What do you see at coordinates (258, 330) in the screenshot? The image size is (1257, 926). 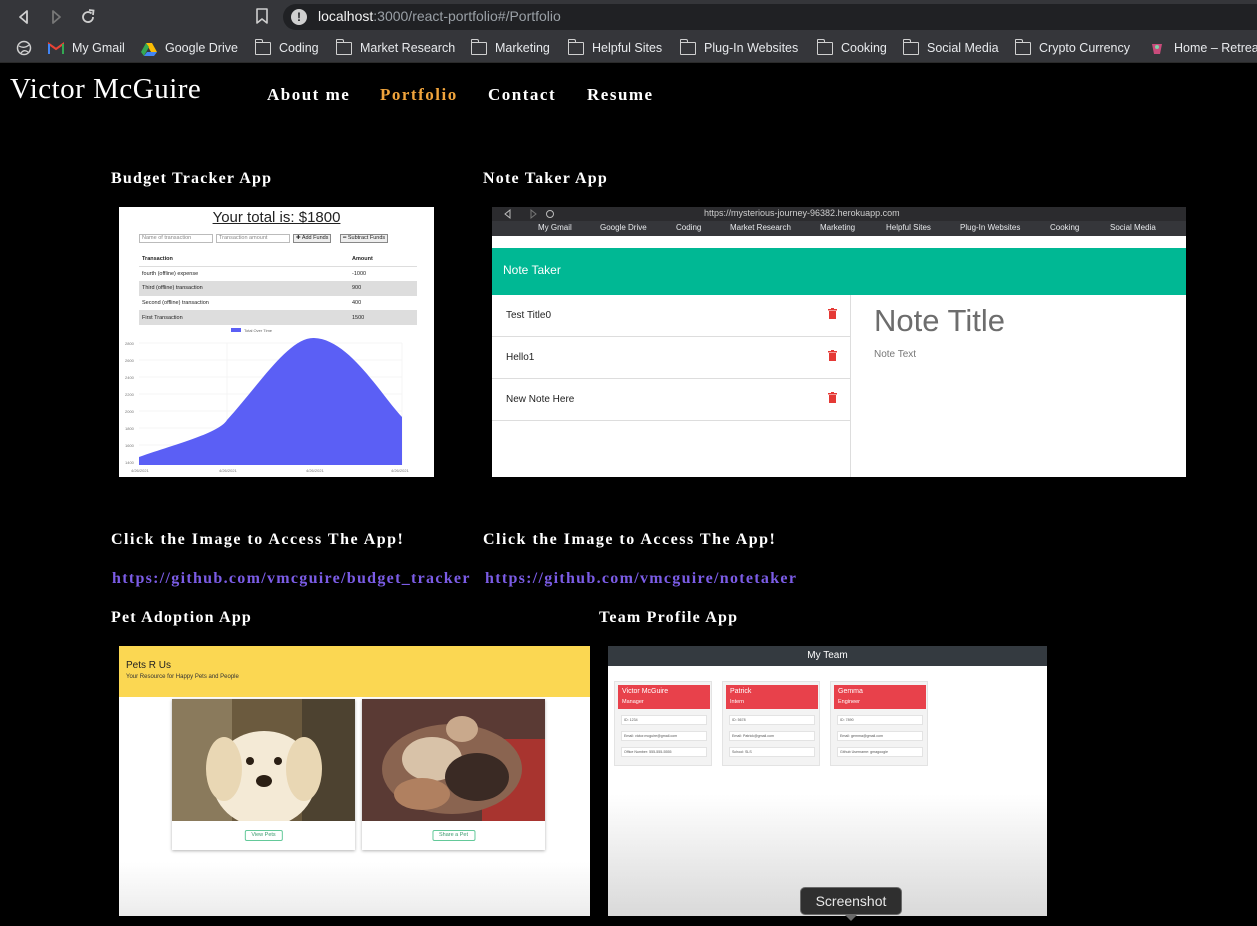 I see `chart-legend-label: Total Over Time` at bounding box center [258, 330].